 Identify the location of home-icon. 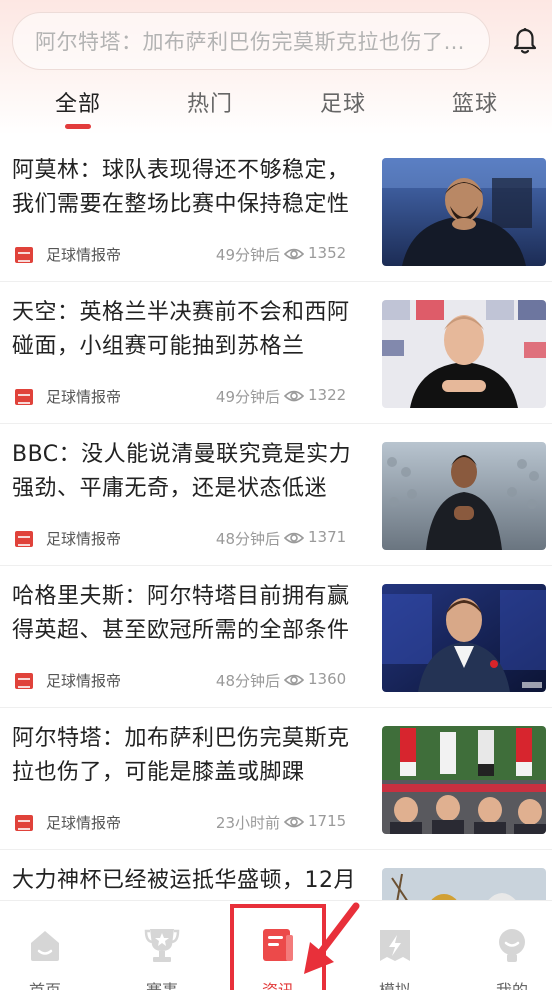
(45, 946).